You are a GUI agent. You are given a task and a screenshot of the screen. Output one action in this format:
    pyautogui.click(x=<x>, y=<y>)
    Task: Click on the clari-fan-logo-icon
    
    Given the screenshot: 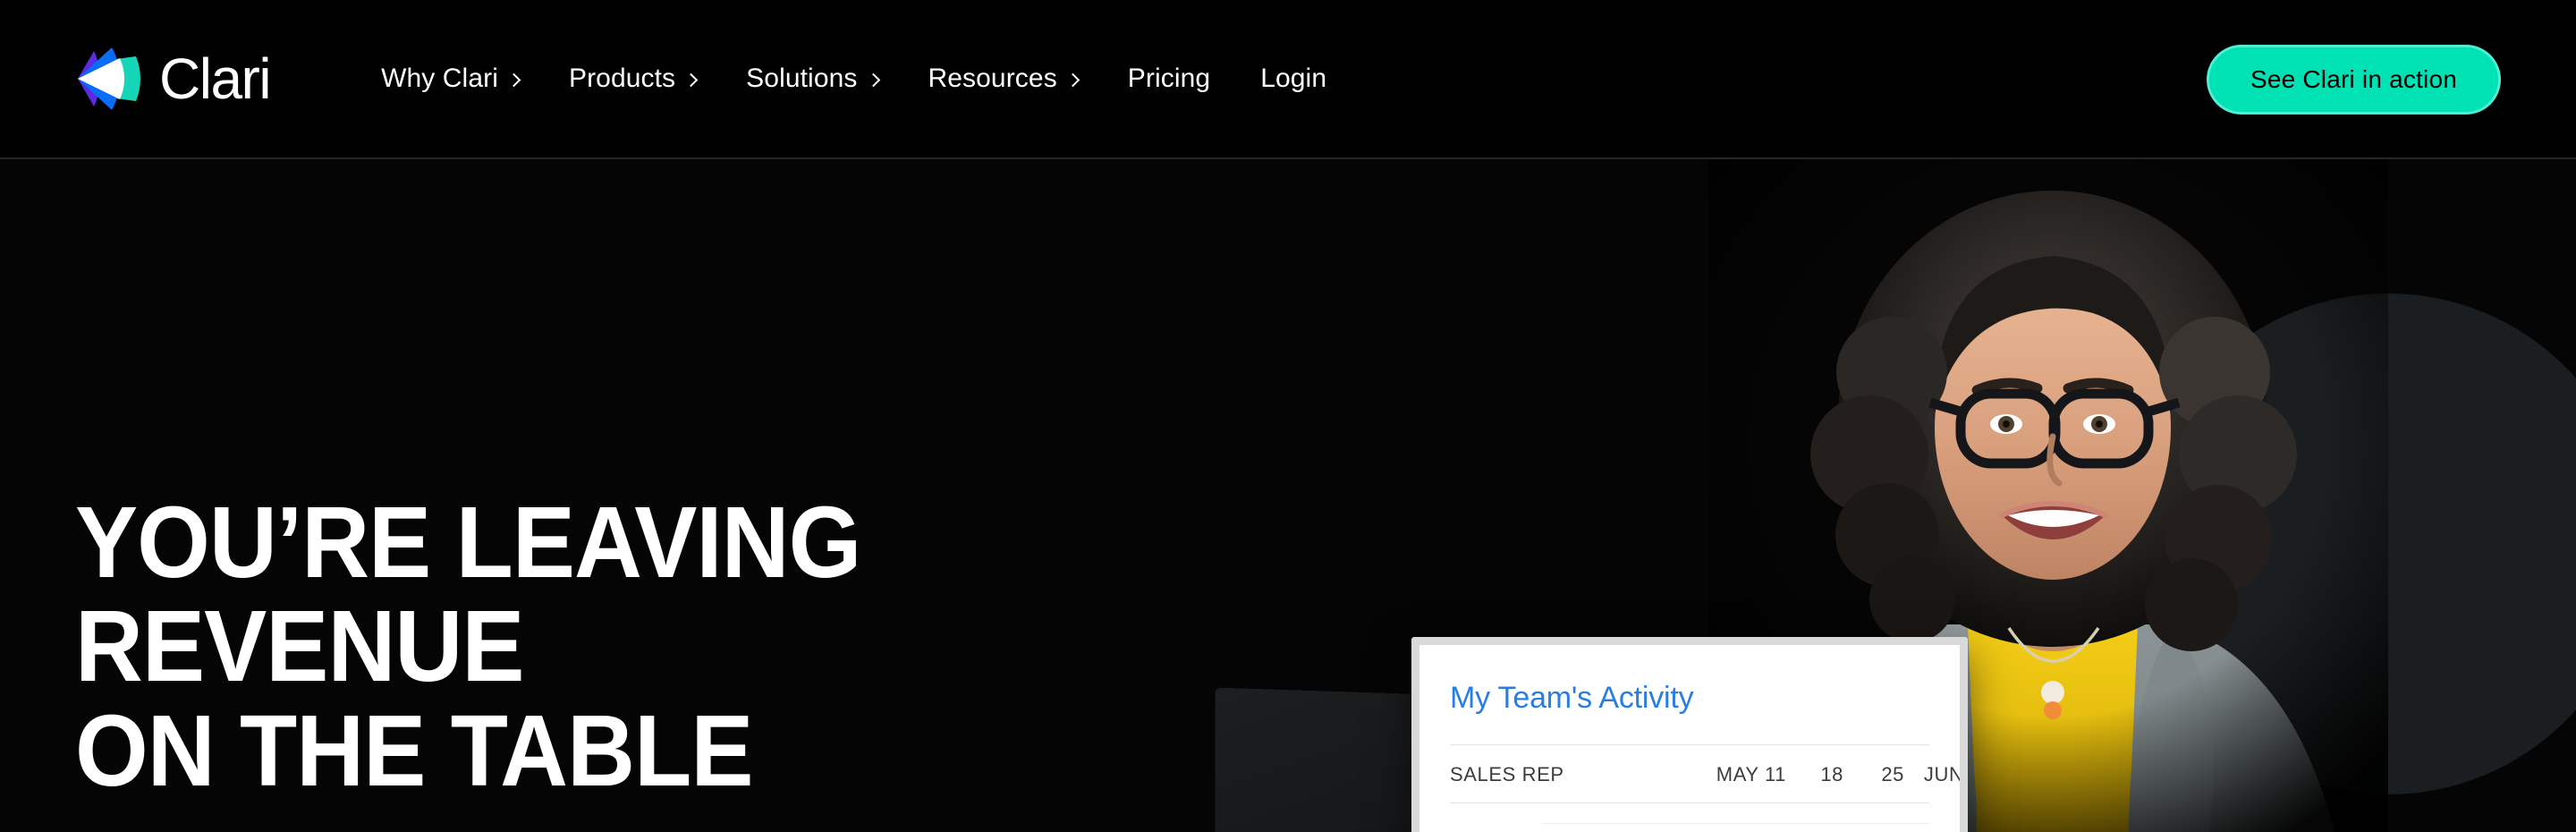 What is the action you would take?
    pyautogui.click(x=110, y=79)
    